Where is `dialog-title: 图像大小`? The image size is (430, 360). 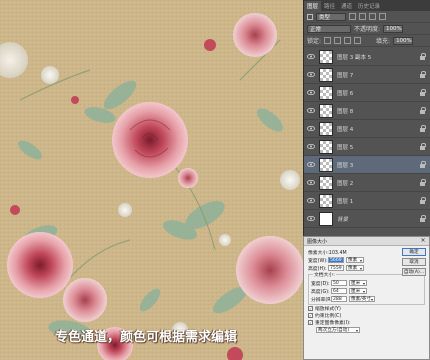
dialog-title: 图像大小 is located at coordinates (317, 241).